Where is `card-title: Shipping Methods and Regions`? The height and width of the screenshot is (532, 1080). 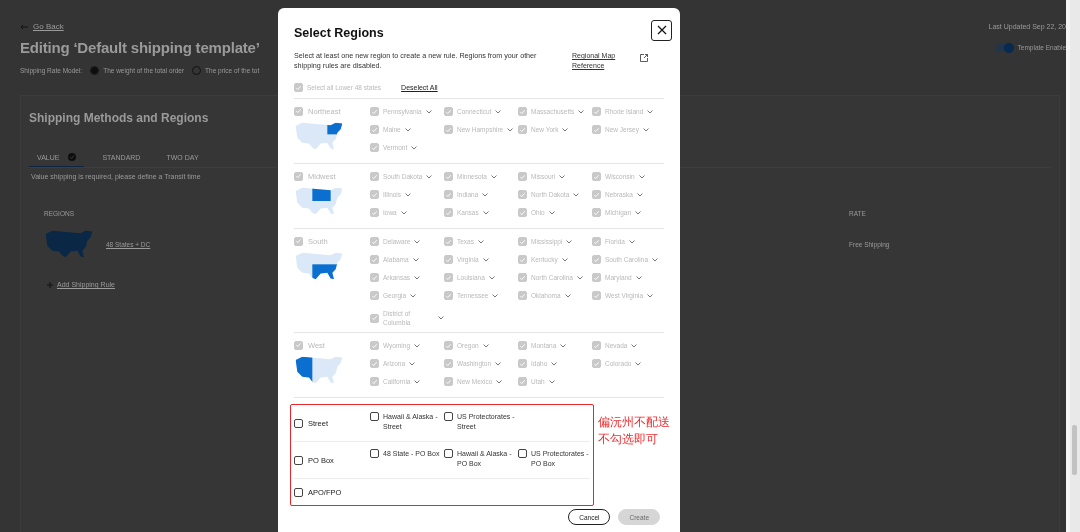 card-title: Shipping Methods and Regions is located at coordinates (119, 118).